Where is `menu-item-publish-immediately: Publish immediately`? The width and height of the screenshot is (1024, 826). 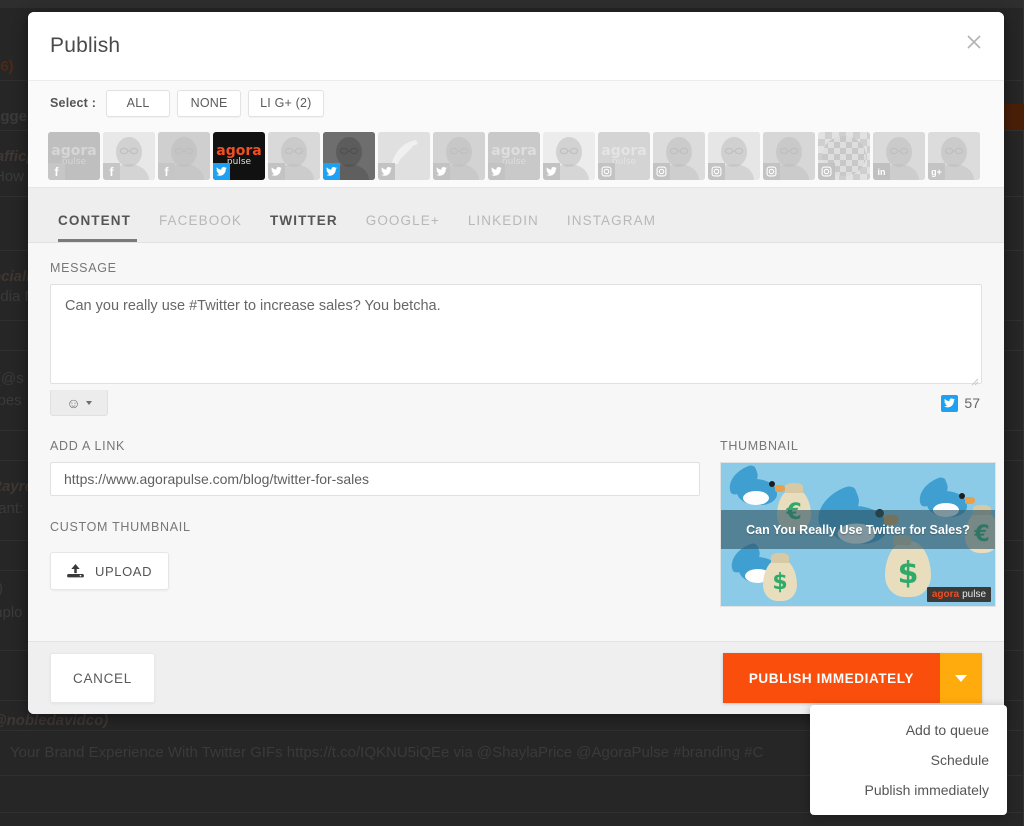
menu-item-publish-immediately: Publish immediately is located at coordinates (908, 790).